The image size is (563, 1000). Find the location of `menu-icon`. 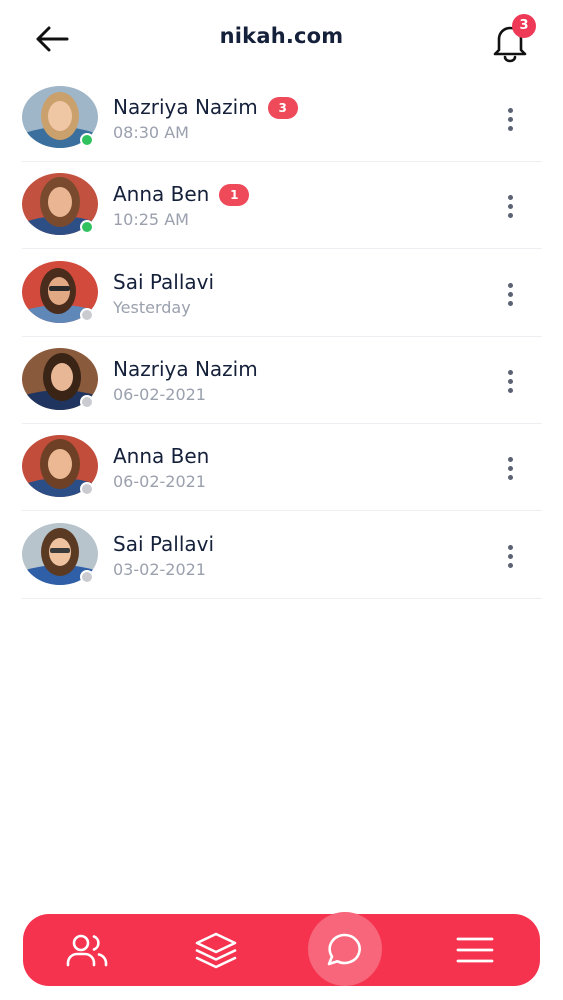

menu-icon is located at coordinates (475, 950).